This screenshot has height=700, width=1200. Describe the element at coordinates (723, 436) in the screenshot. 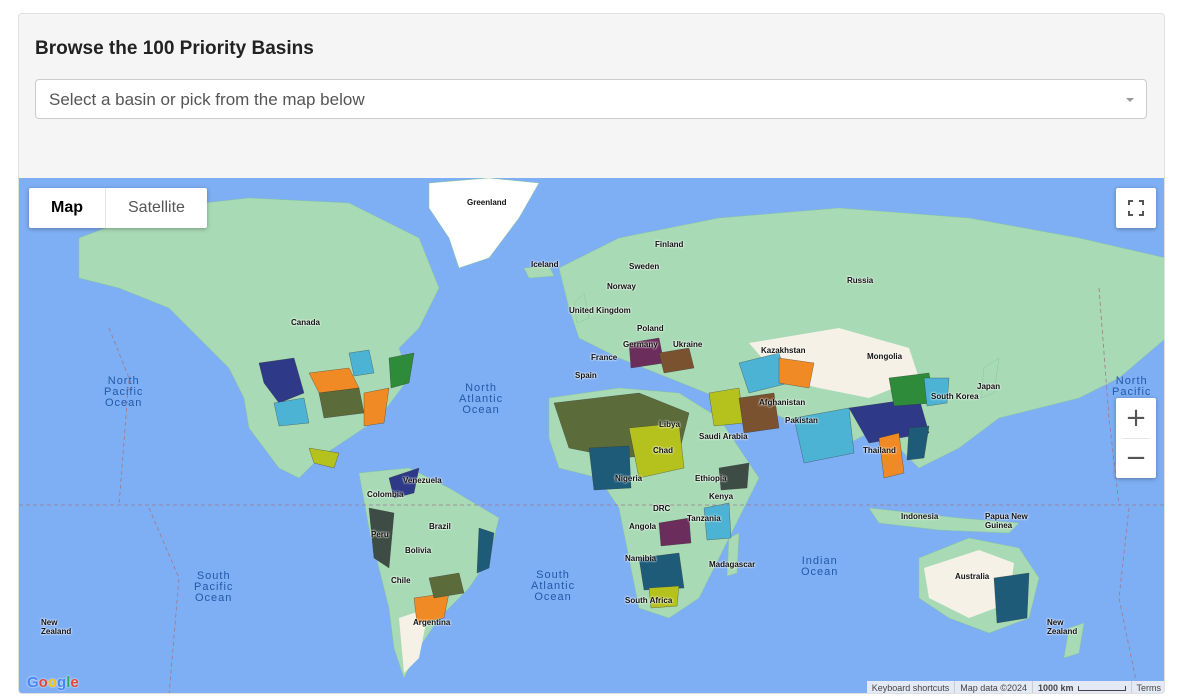

I see `label-saudi-arabia: Saudi Arabia` at that location.